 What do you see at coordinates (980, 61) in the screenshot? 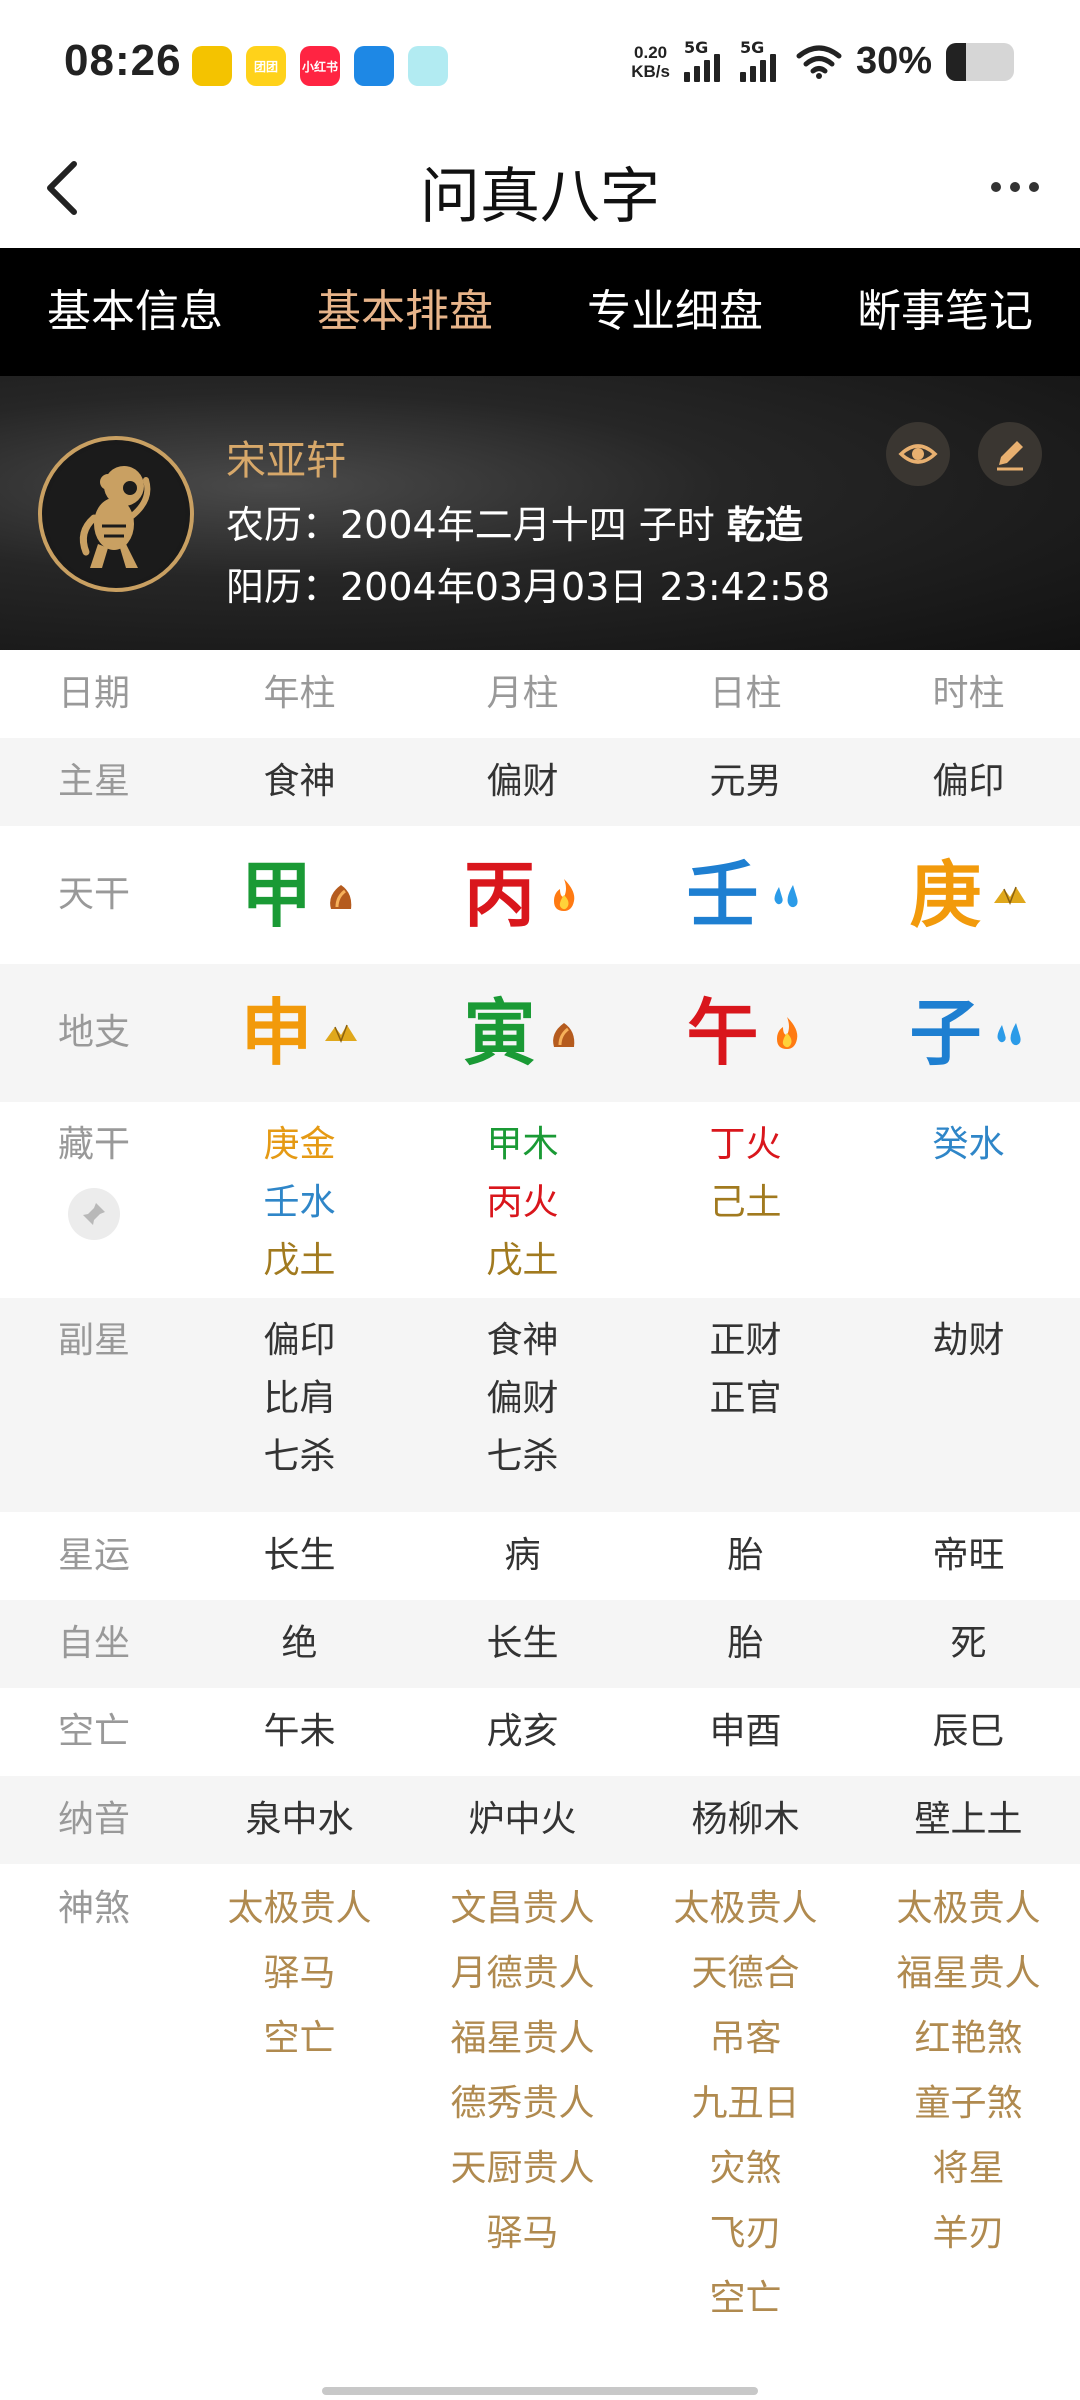
I see `battery-icon` at bounding box center [980, 61].